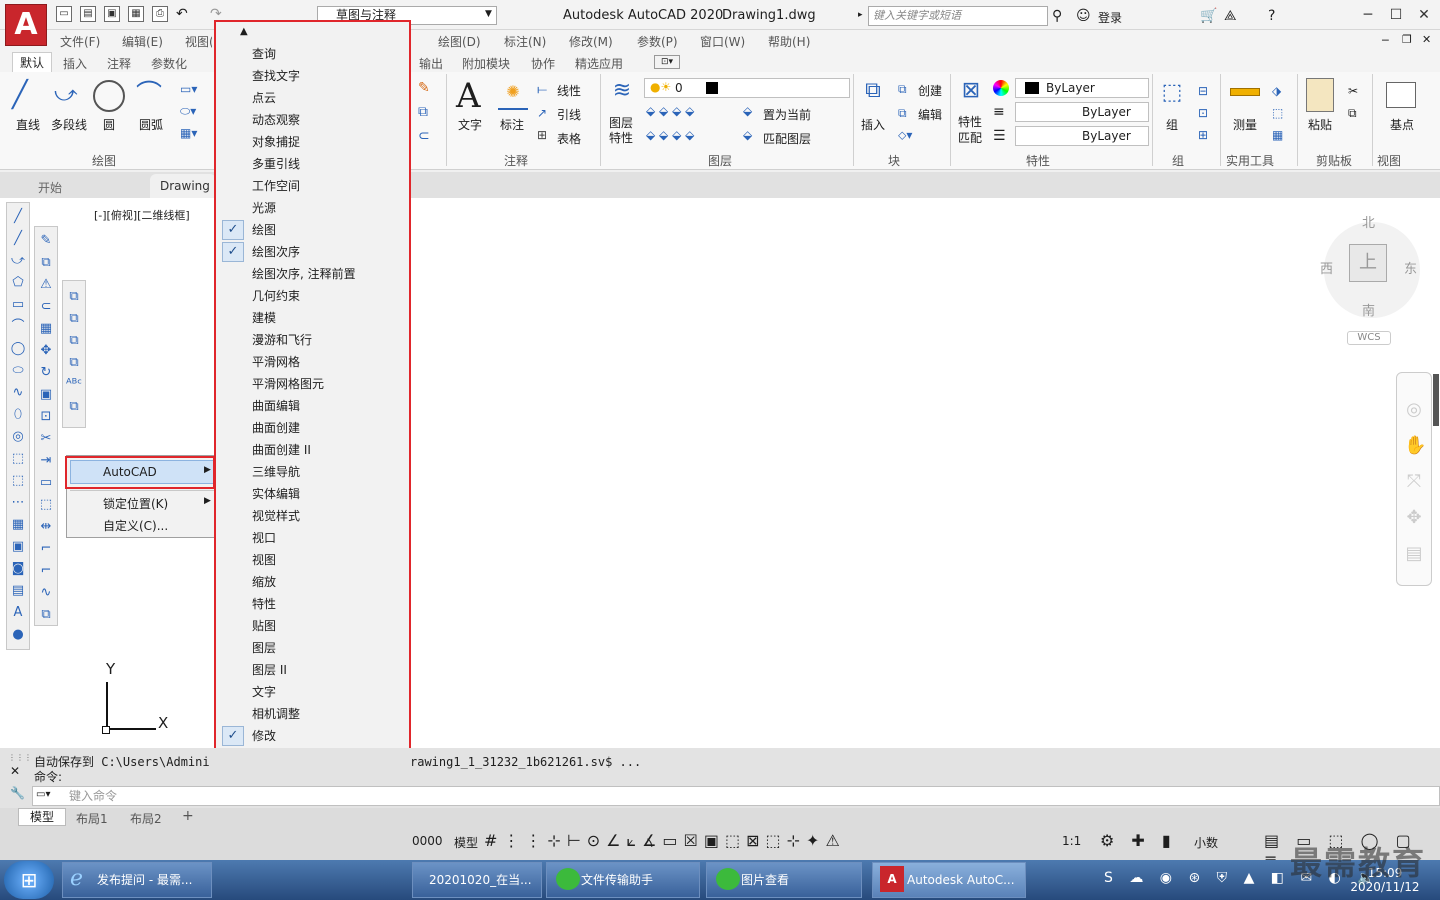 This screenshot has width=1440, height=900. What do you see at coordinates (1277, 113) in the screenshot?
I see `utility-tools-icons: ⬗ ⬚ ▦` at bounding box center [1277, 113].